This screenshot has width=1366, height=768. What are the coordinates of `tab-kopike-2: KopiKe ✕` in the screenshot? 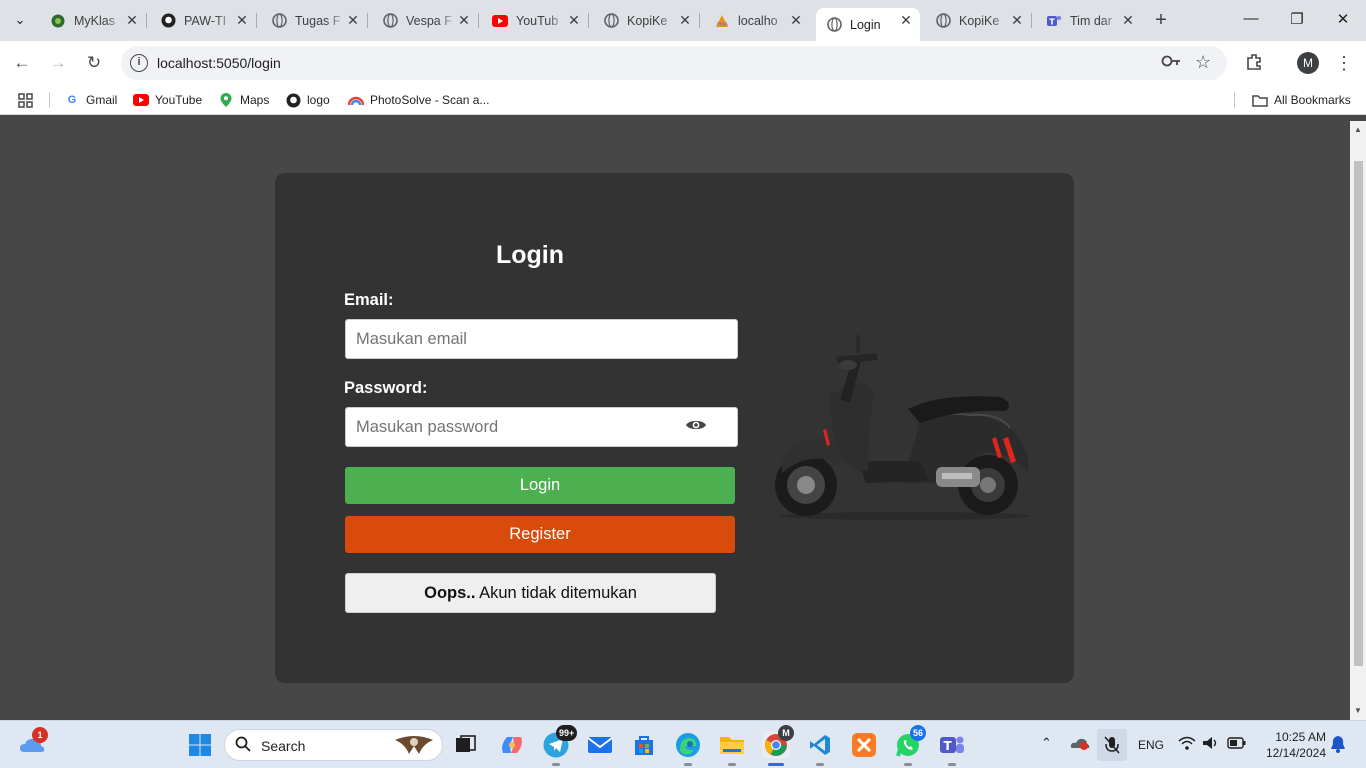 It's located at (978, 20).